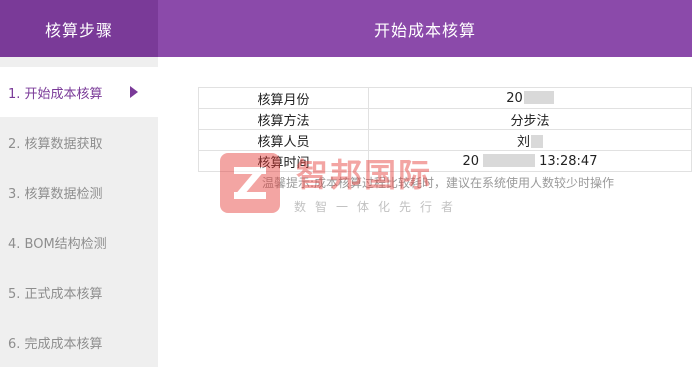 The width and height of the screenshot is (692, 367). I want to click on method-label: 核算方法, so click(283, 119).